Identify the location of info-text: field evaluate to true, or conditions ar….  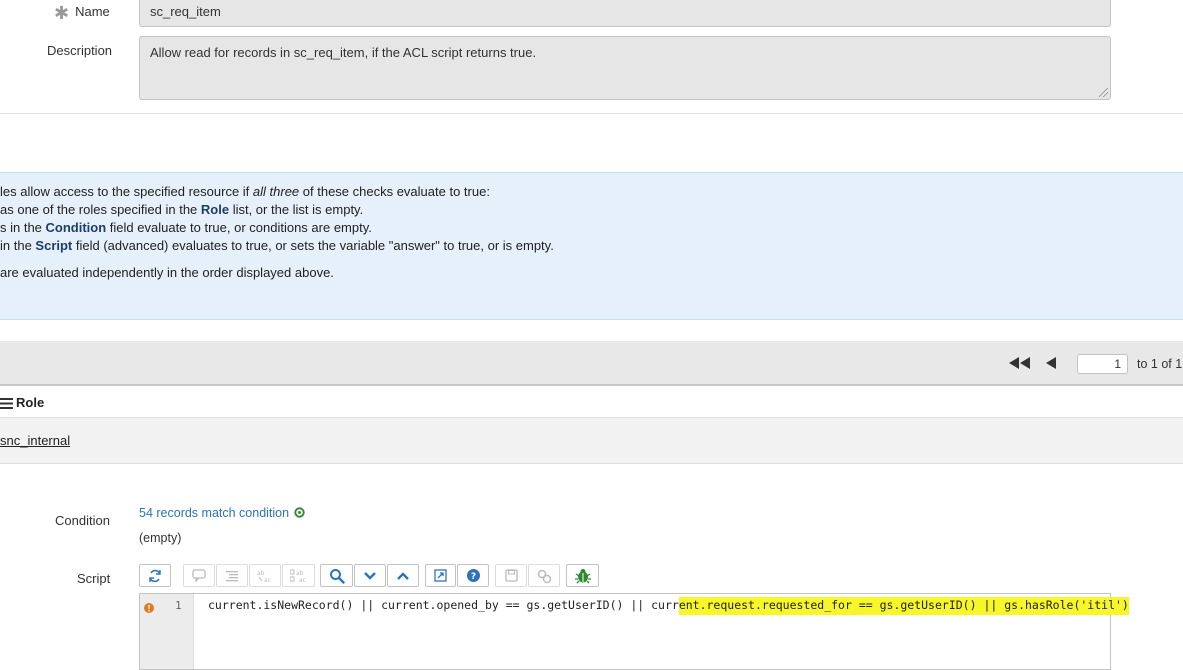
(239, 227).